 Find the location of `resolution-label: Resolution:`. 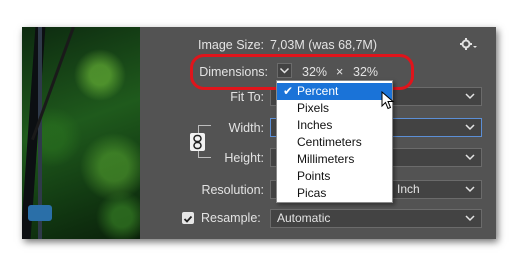

resolution-label: Resolution: is located at coordinates (232, 190).